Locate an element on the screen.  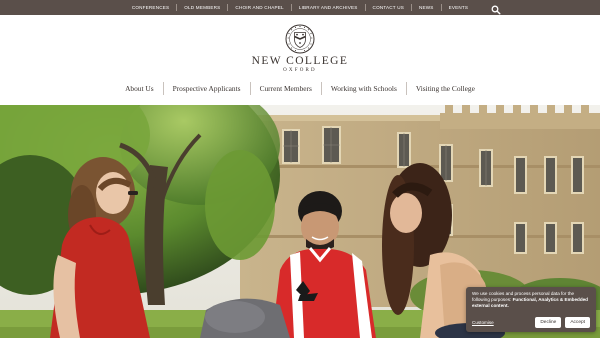
search-icon is located at coordinates (496, 8).